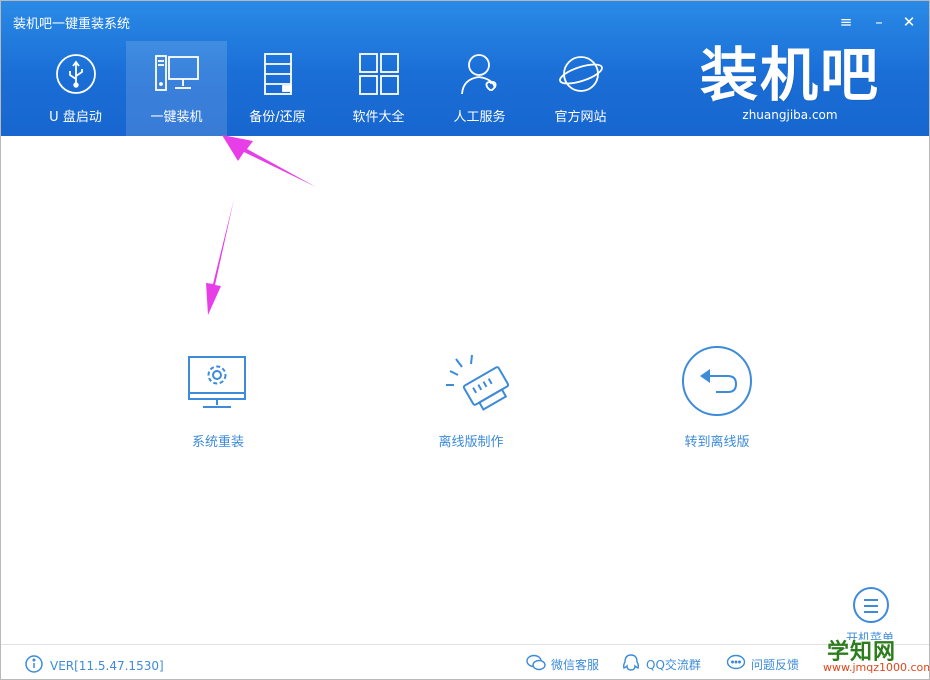  Describe the element at coordinates (846, 22) in the screenshot. I see `menu-icon: ≡` at that location.